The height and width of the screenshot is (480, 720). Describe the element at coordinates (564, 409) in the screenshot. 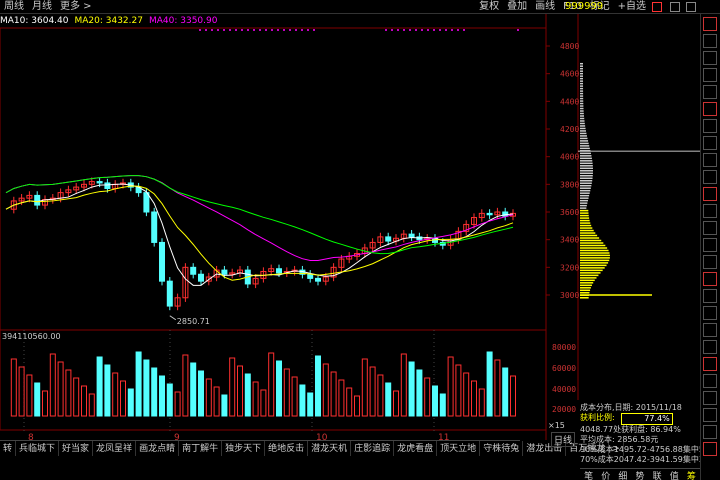

I see `volume-tick-label: 20000` at that location.